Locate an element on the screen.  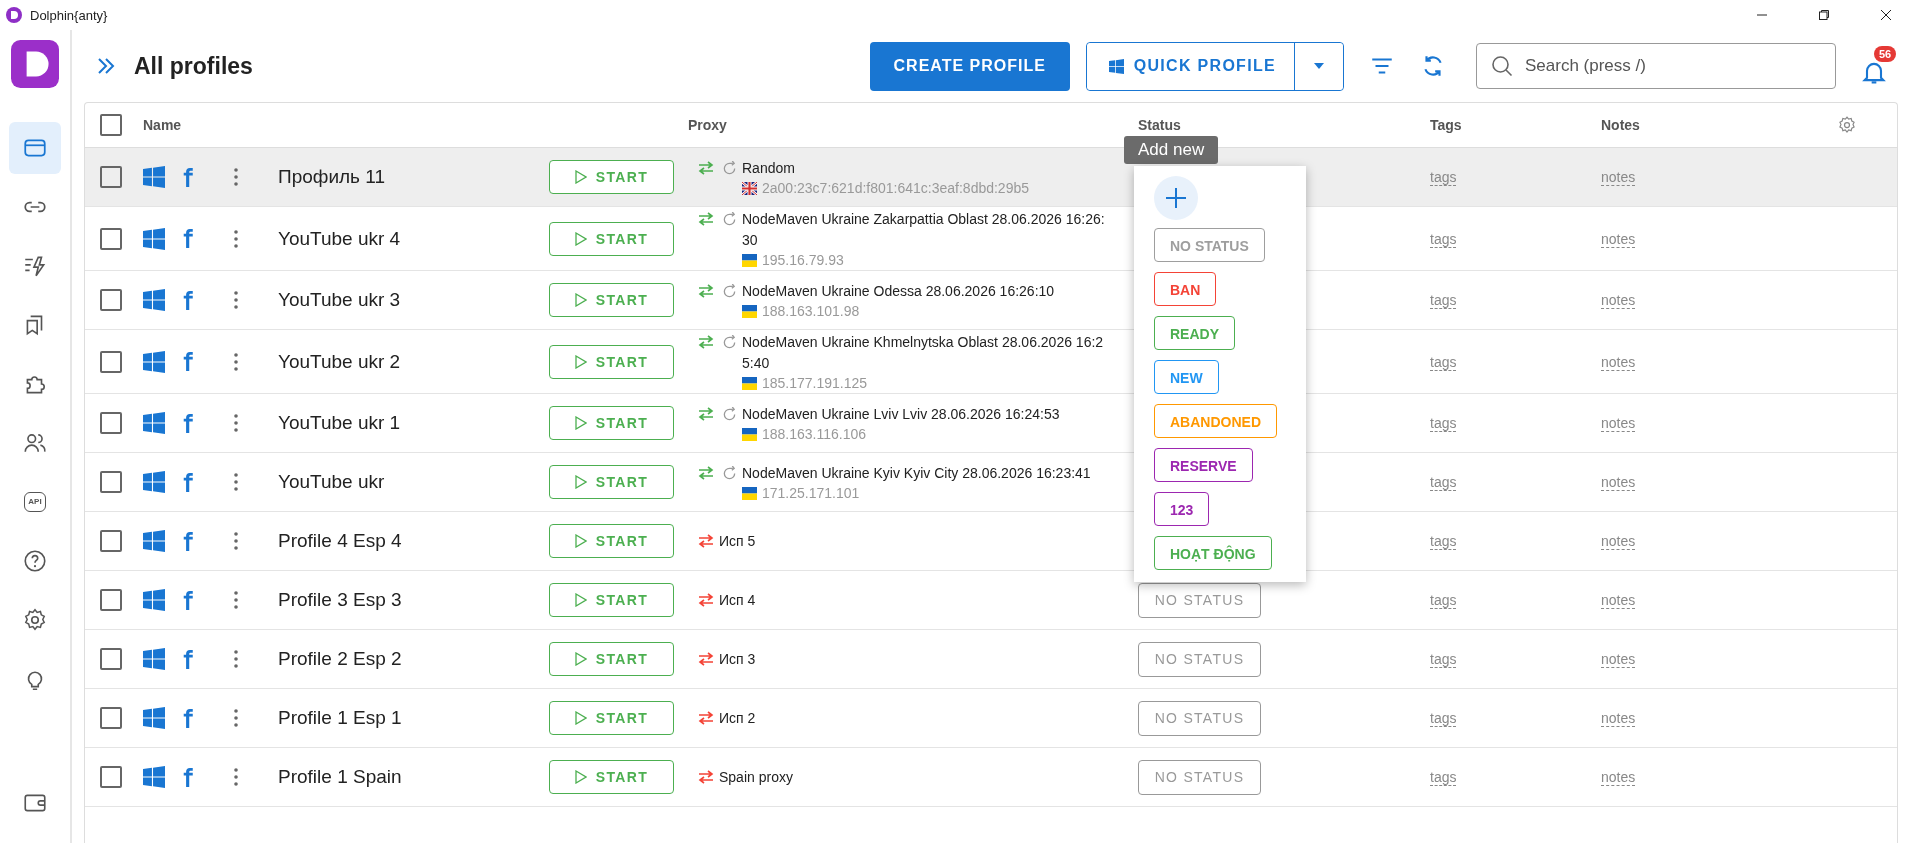
quick-profile-button: QUICK PROFILE is located at coordinates (1190, 66).